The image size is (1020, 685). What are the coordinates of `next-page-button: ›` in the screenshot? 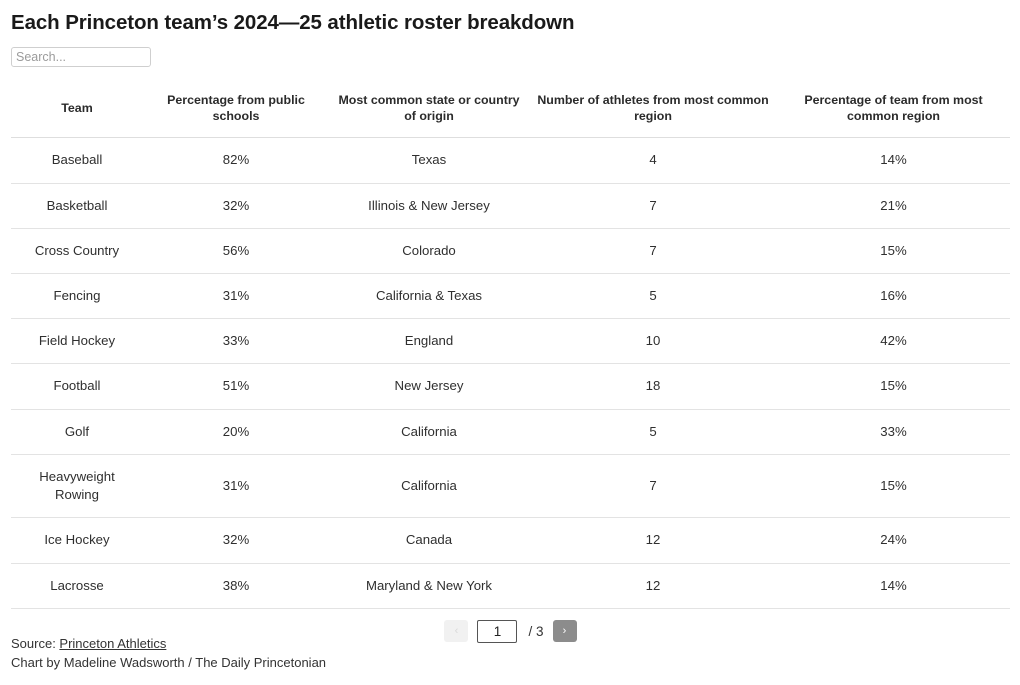 It's located at (564, 631).